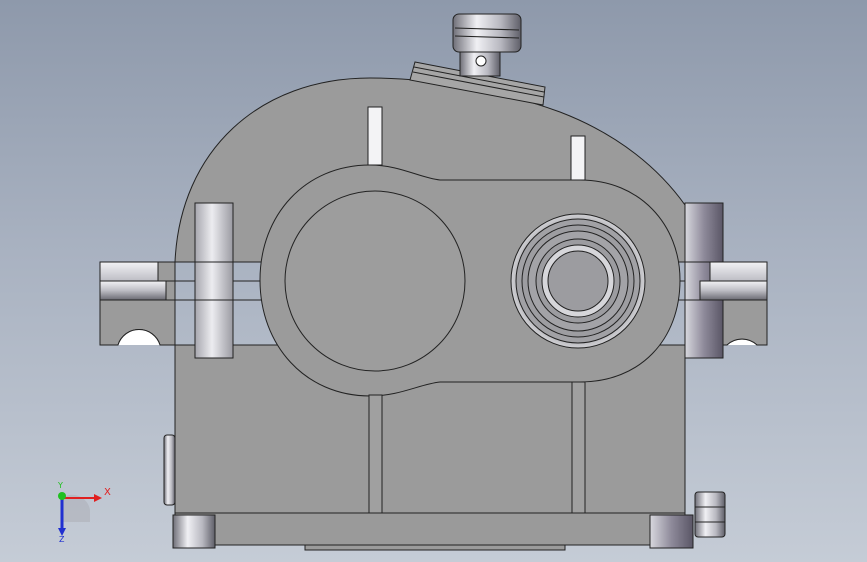  Describe the element at coordinates (671, 531) in the screenshot. I see `right-foot-pad` at that location.